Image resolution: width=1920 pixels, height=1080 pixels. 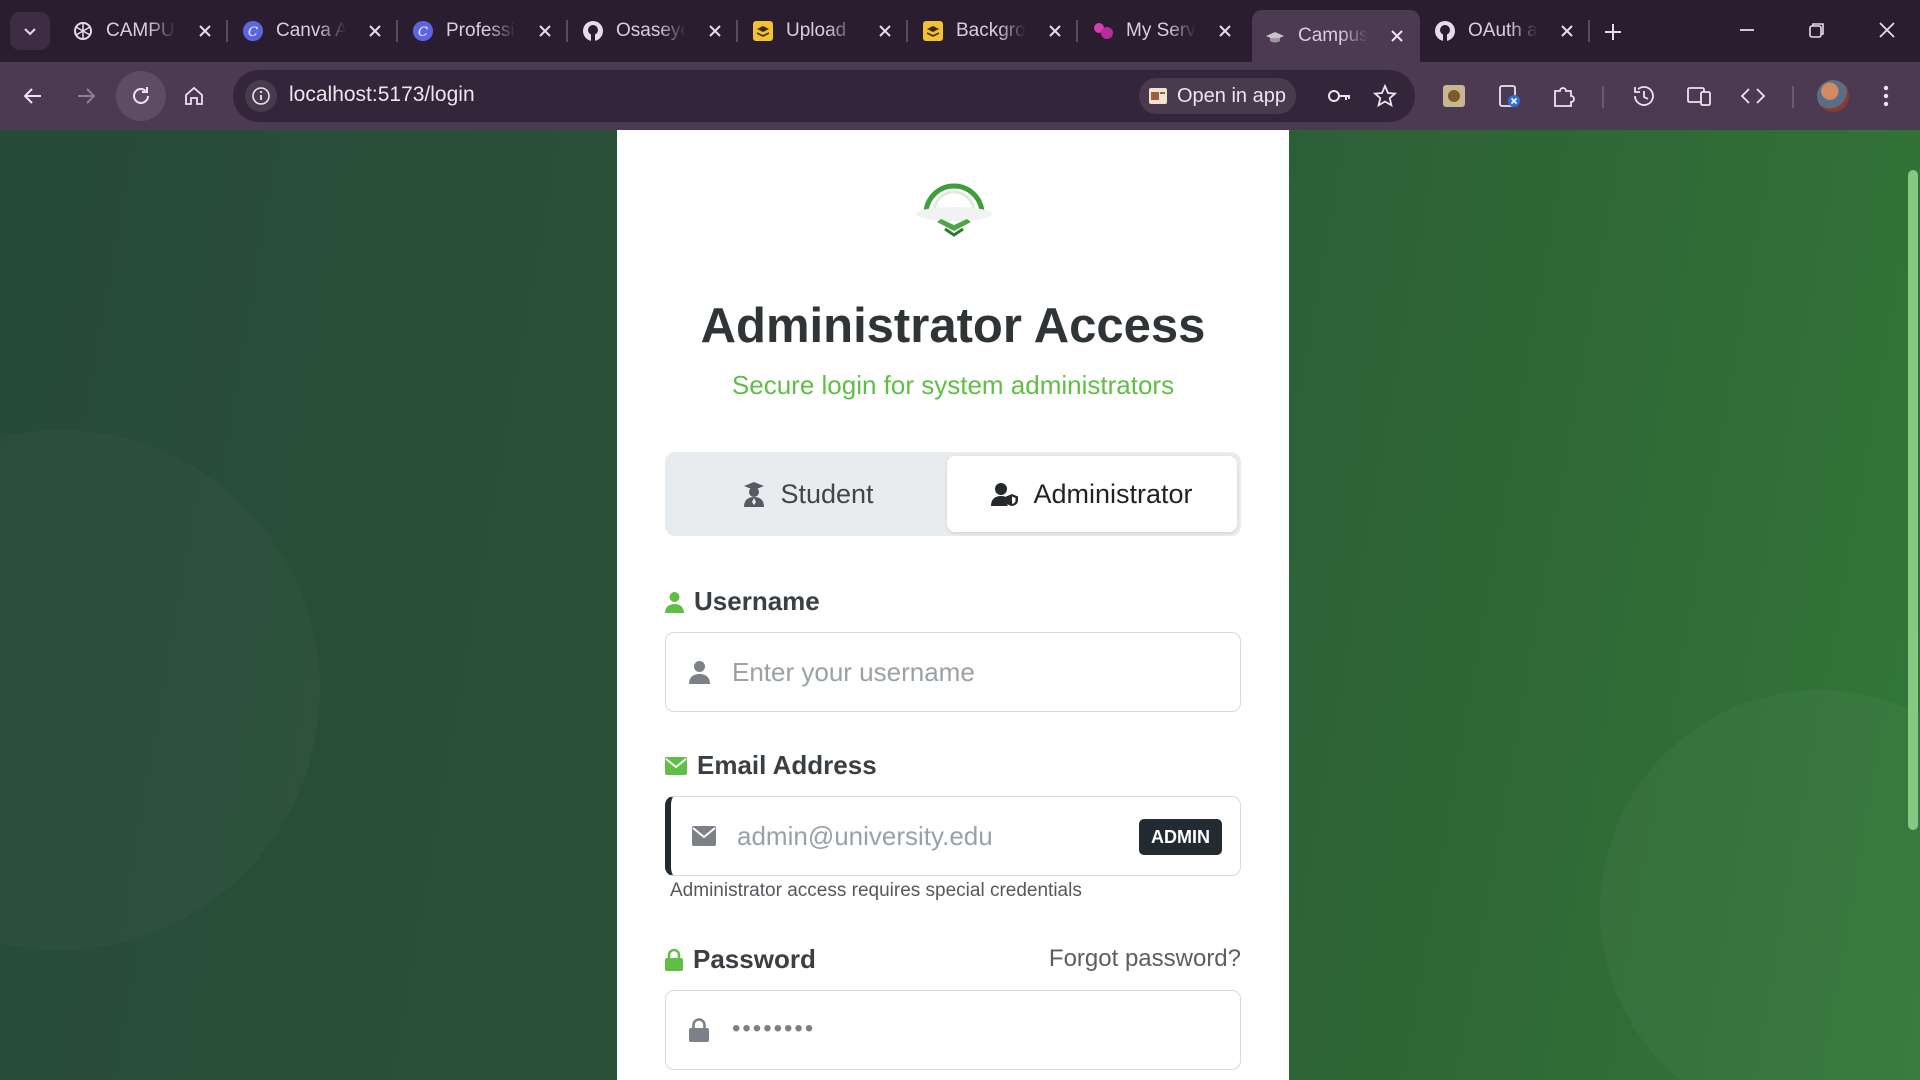 I want to click on username-placeholder: Enter your username, so click(x=853, y=672).